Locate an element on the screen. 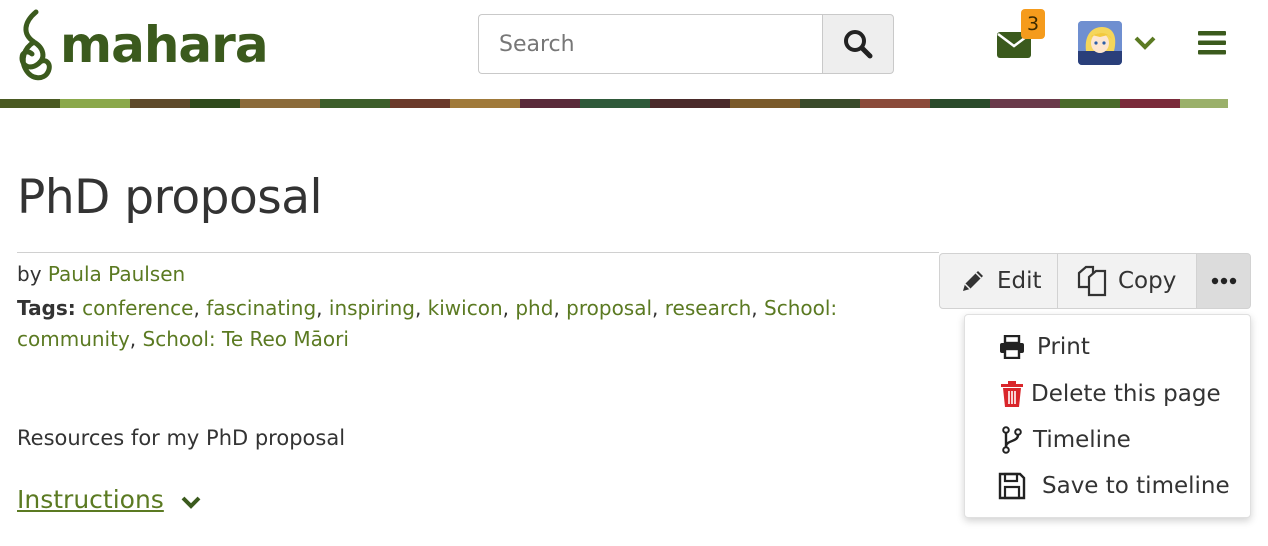 The image size is (1268, 546). tag-link: conference is located at coordinates (137, 308).